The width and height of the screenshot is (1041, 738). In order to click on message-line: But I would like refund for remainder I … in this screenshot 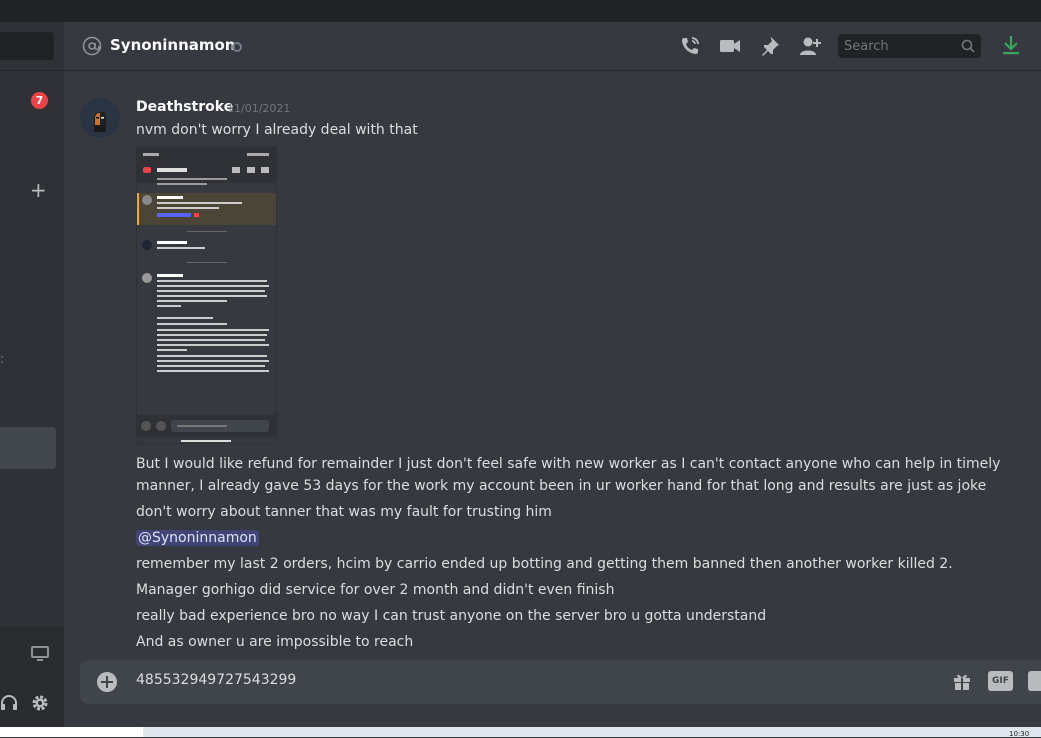, I will do `click(568, 475)`.